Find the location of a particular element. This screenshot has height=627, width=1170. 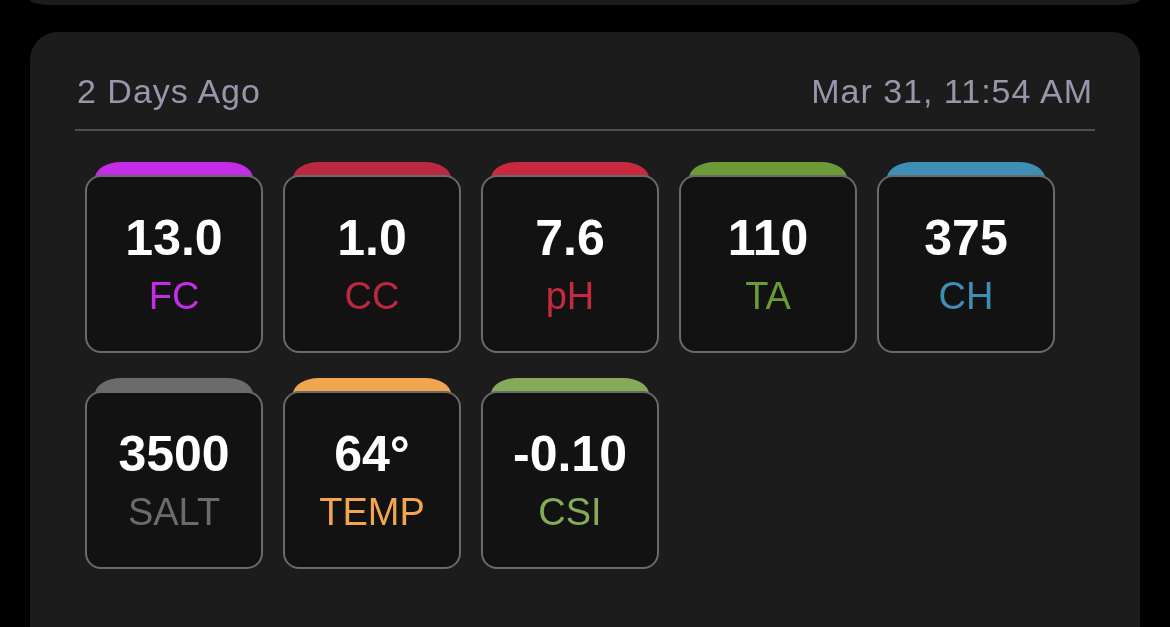

test-tile: -0.10 CSI is located at coordinates (570, 480).